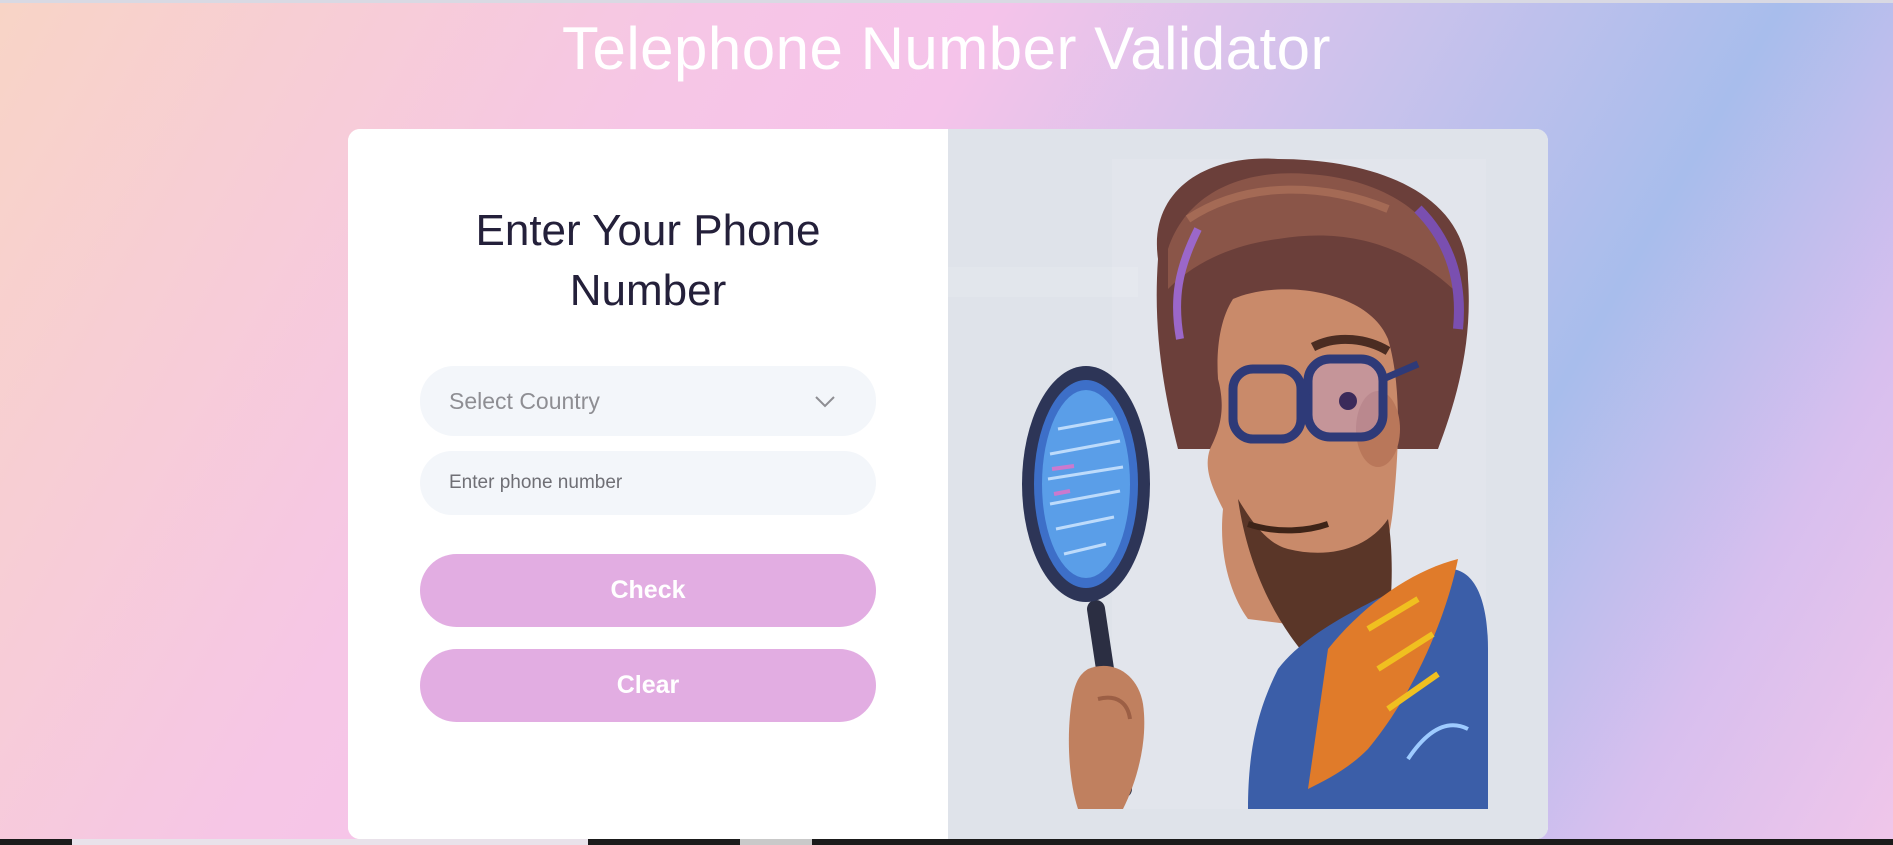  I want to click on phone-number-input, so click(648, 483).